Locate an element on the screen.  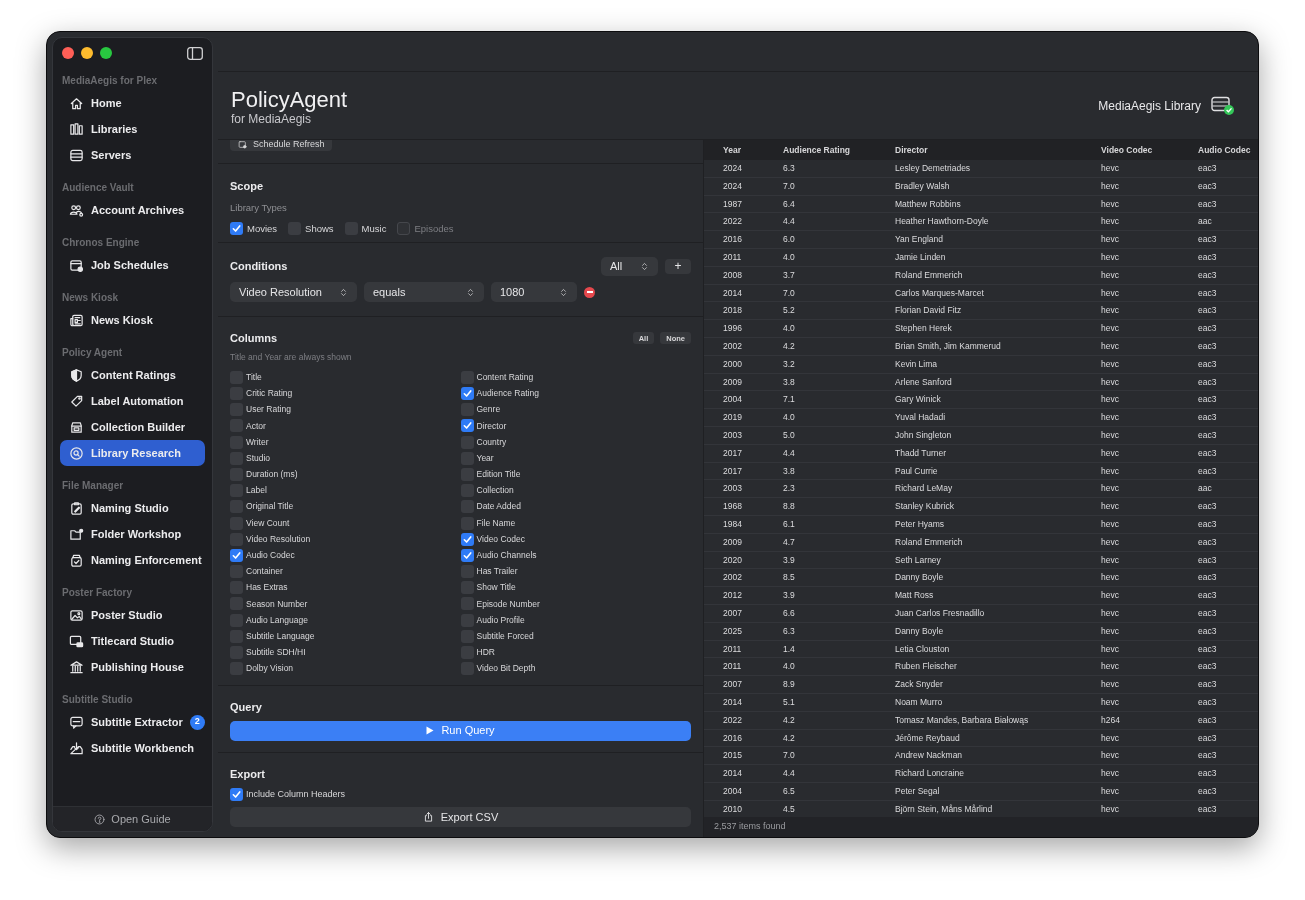
table-cell-text: John Singleton is located at coordinates (924, 435).